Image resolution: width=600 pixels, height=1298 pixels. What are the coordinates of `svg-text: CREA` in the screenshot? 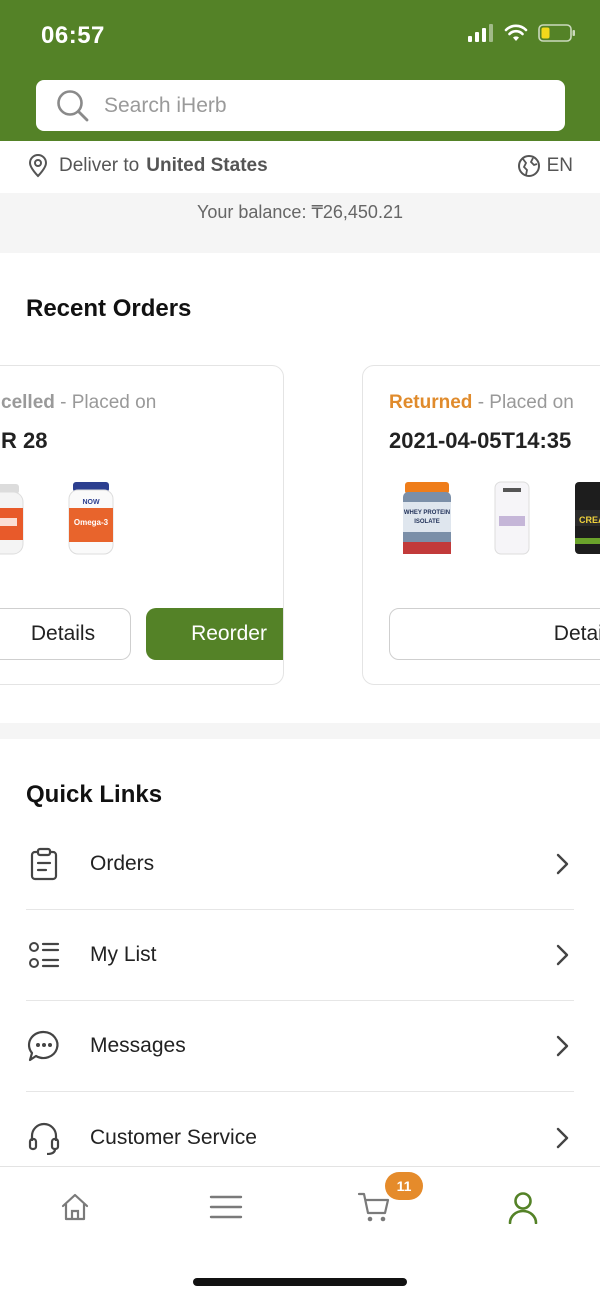 It's located at (589, 520).